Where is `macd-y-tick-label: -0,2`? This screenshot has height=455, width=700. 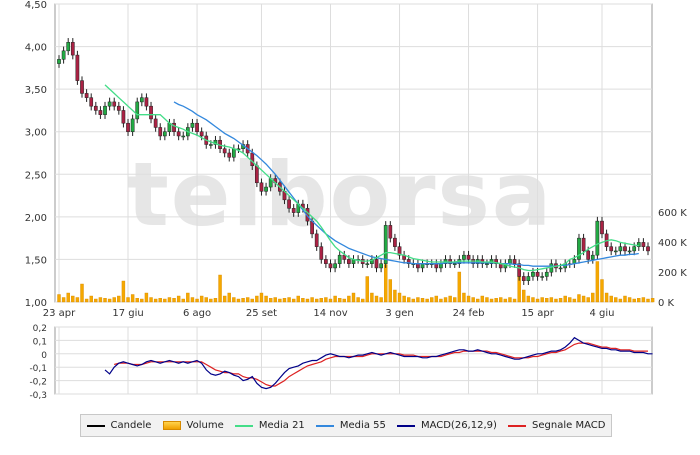
macd-y-tick-label: -0,2 is located at coordinates (38, 383).